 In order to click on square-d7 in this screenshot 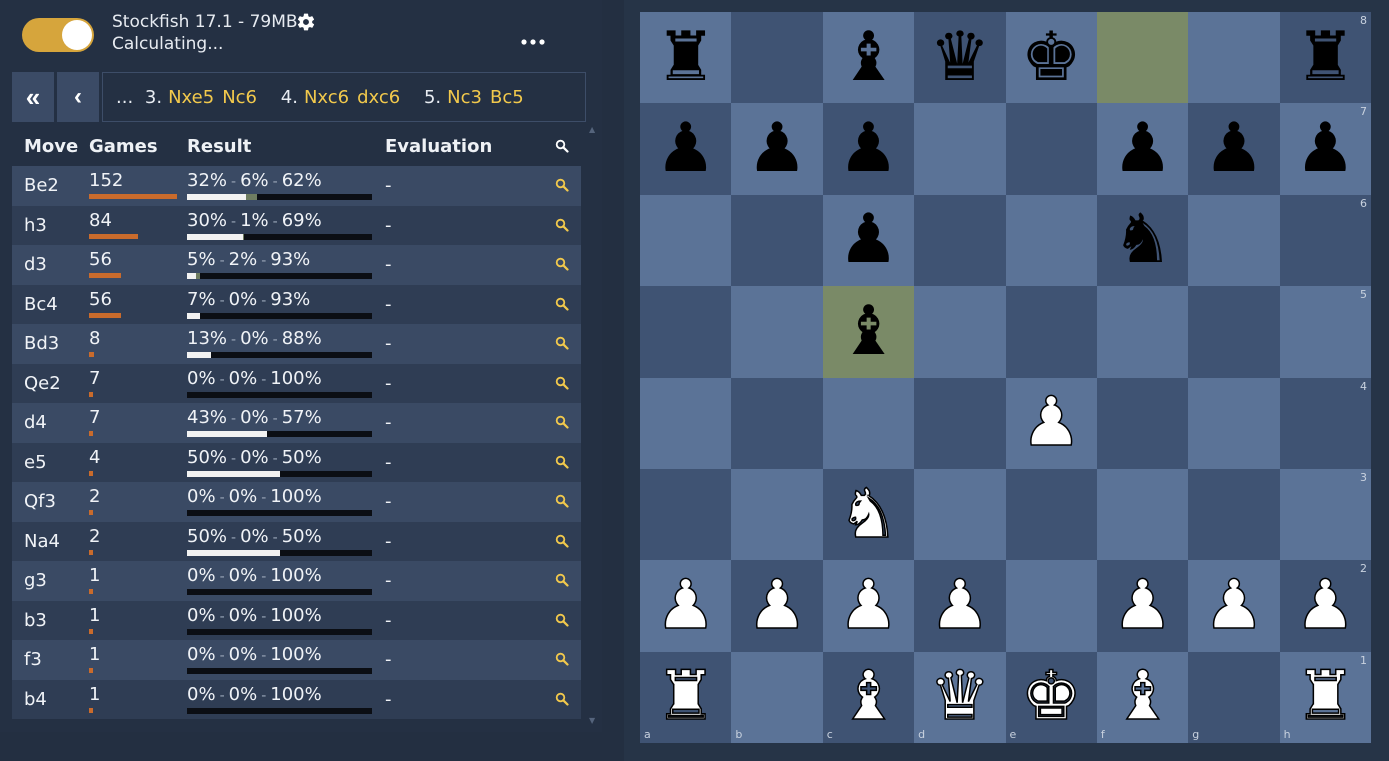, I will do `click(960, 149)`.